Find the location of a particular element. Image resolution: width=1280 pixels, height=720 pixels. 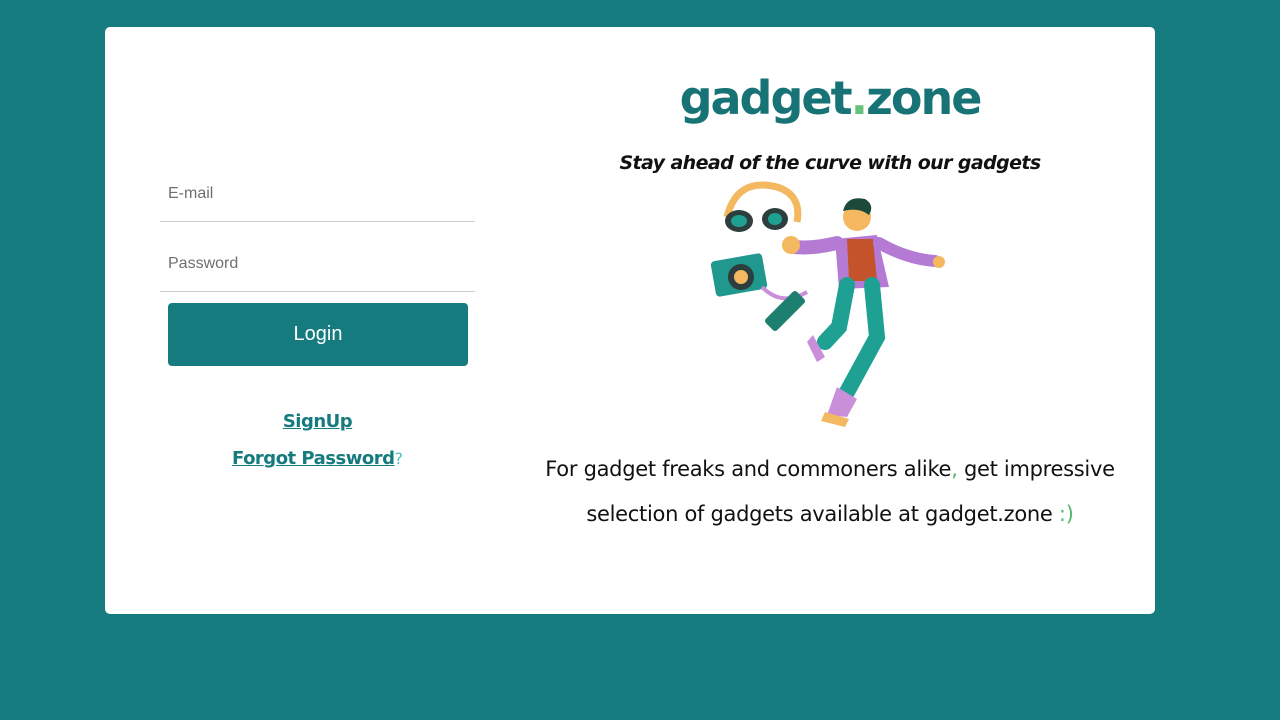

auth-links: SignUp Forgot Password? is located at coordinates (317, 444).